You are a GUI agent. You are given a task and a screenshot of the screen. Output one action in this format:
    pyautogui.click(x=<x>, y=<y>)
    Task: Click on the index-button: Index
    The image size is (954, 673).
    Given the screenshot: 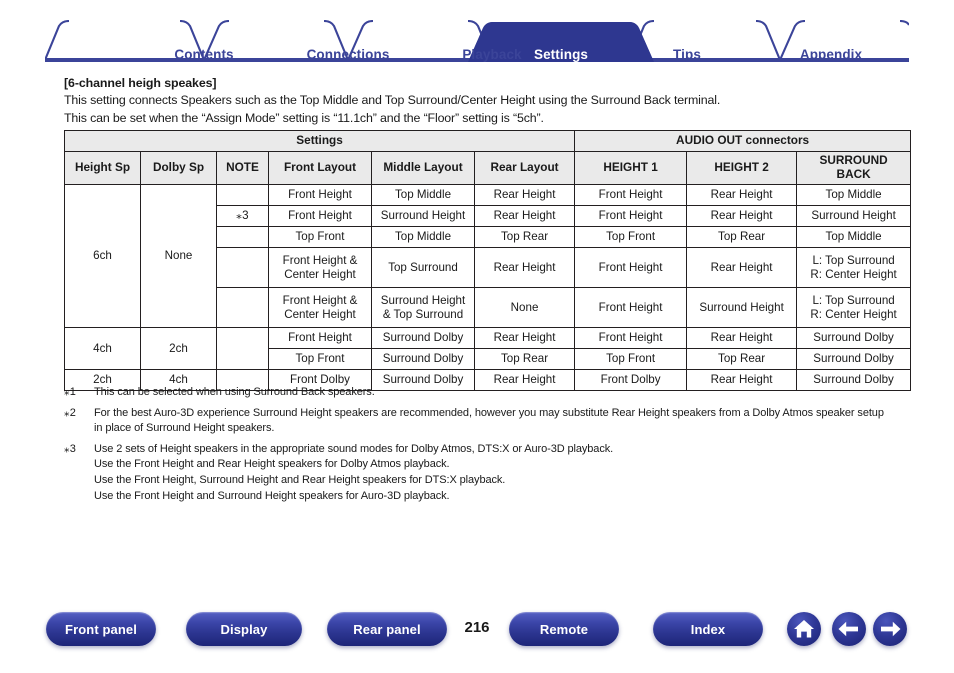 What is the action you would take?
    pyautogui.click(x=708, y=629)
    